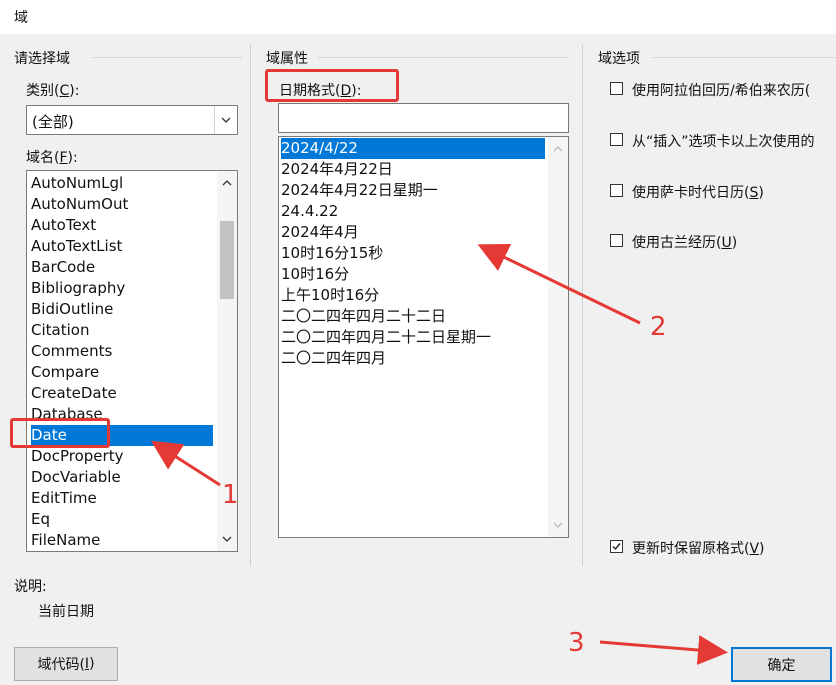 This screenshot has height=685, width=836. What do you see at coordinates (230, 495) in the screenshot?
I see `annotation-number-1: 1` at bounding box center [230, 495].